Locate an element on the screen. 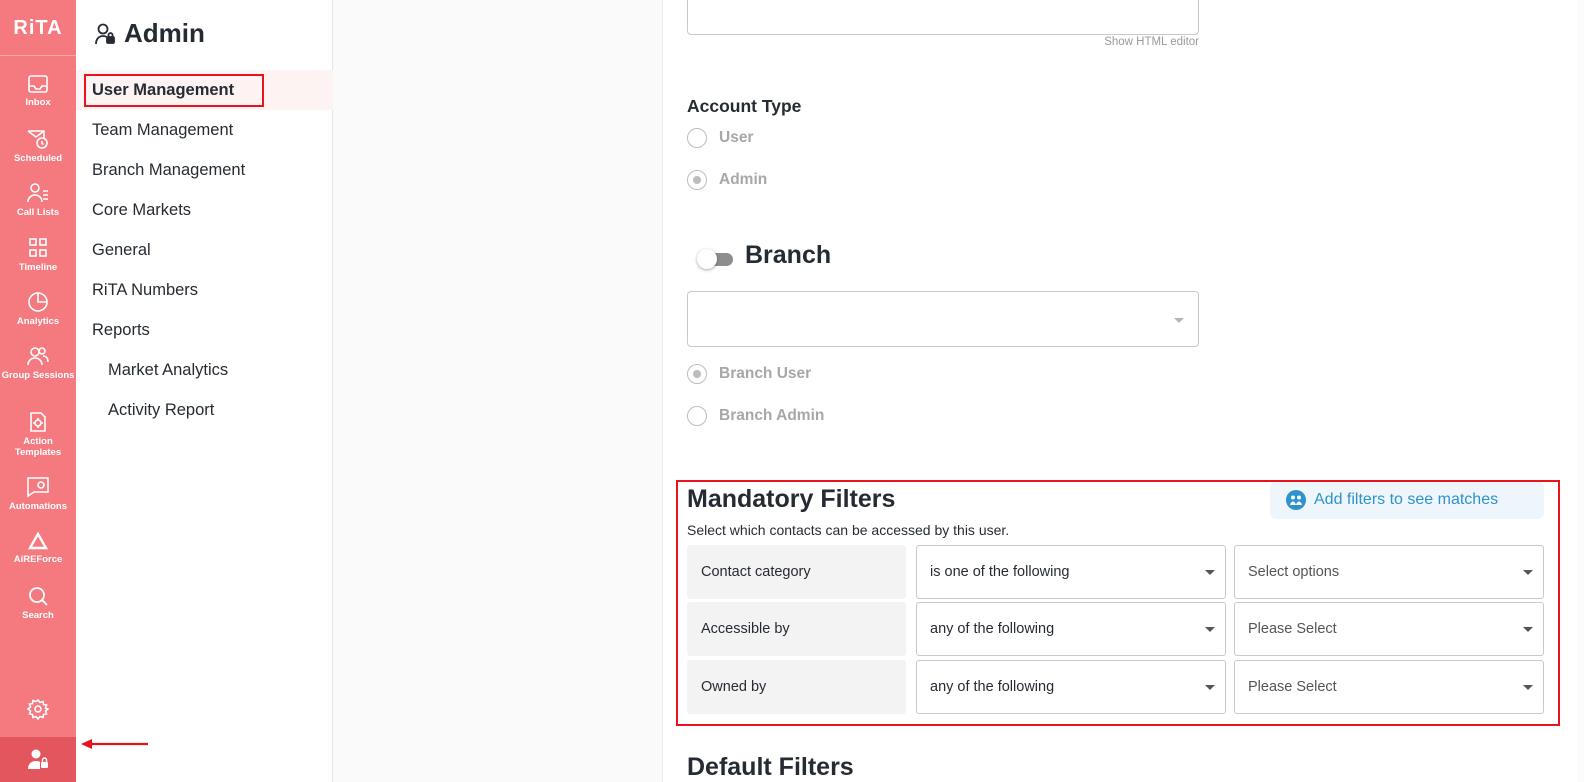 This screenshot has height=782, width=1584. admin-title: Admin is located at coordinates (164, 33).